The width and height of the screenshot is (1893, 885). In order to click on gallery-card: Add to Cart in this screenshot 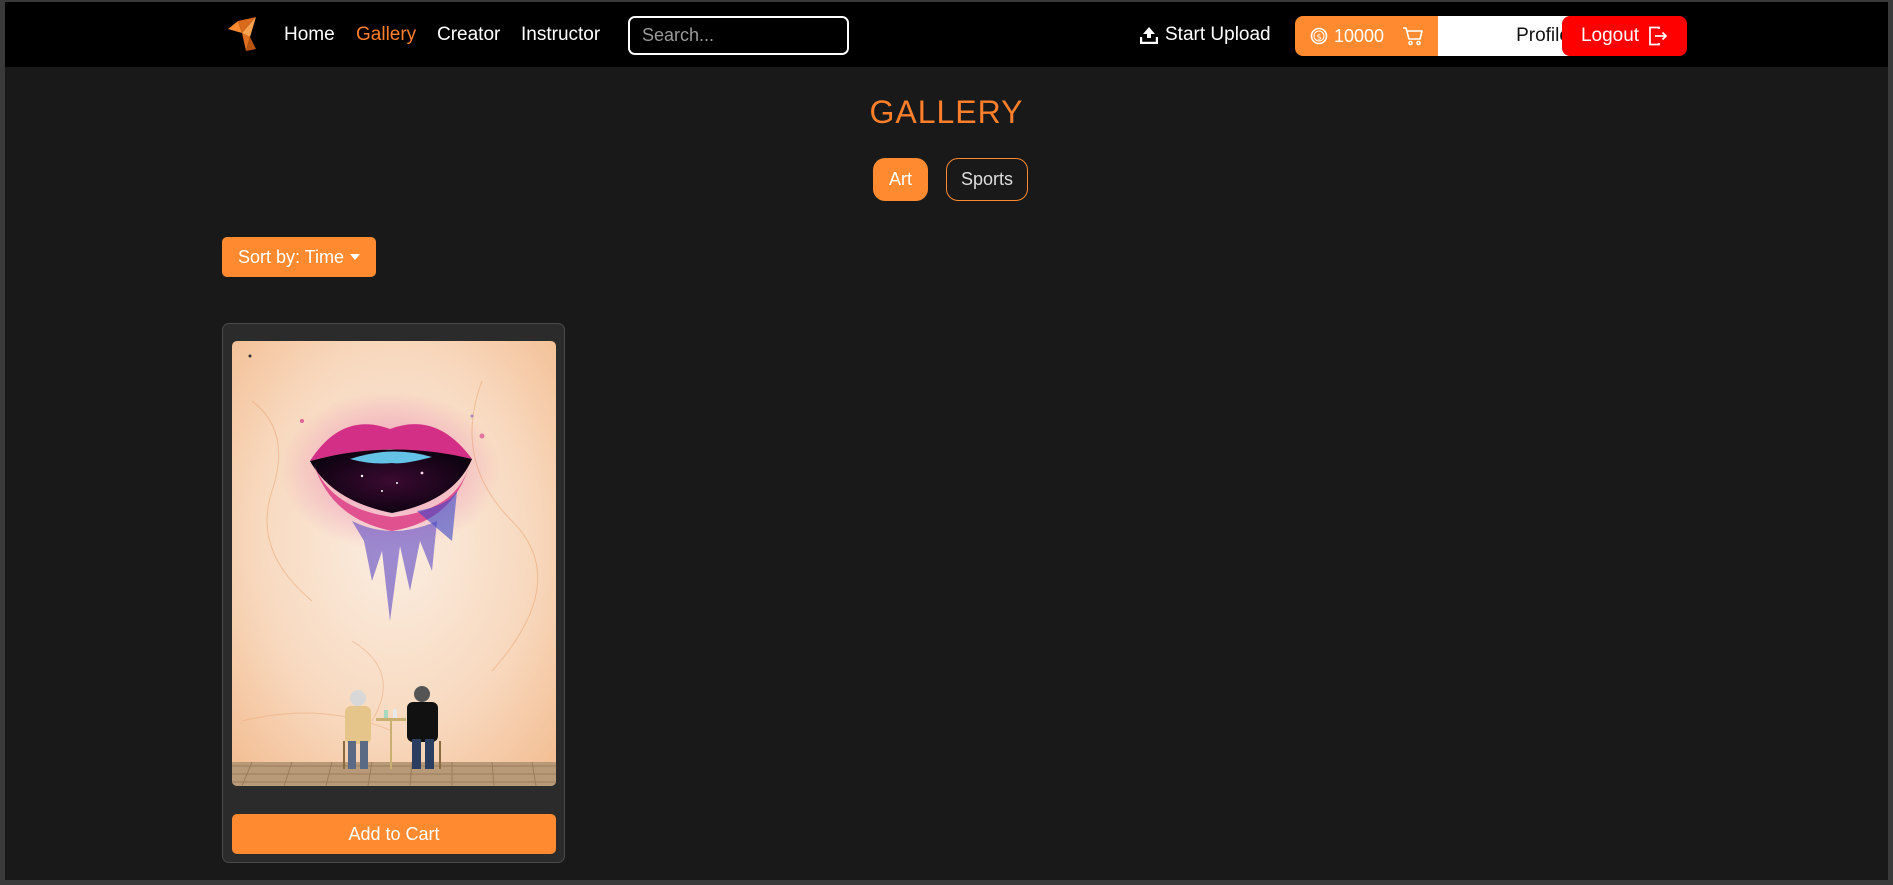, I will do `click(393, 593)`.